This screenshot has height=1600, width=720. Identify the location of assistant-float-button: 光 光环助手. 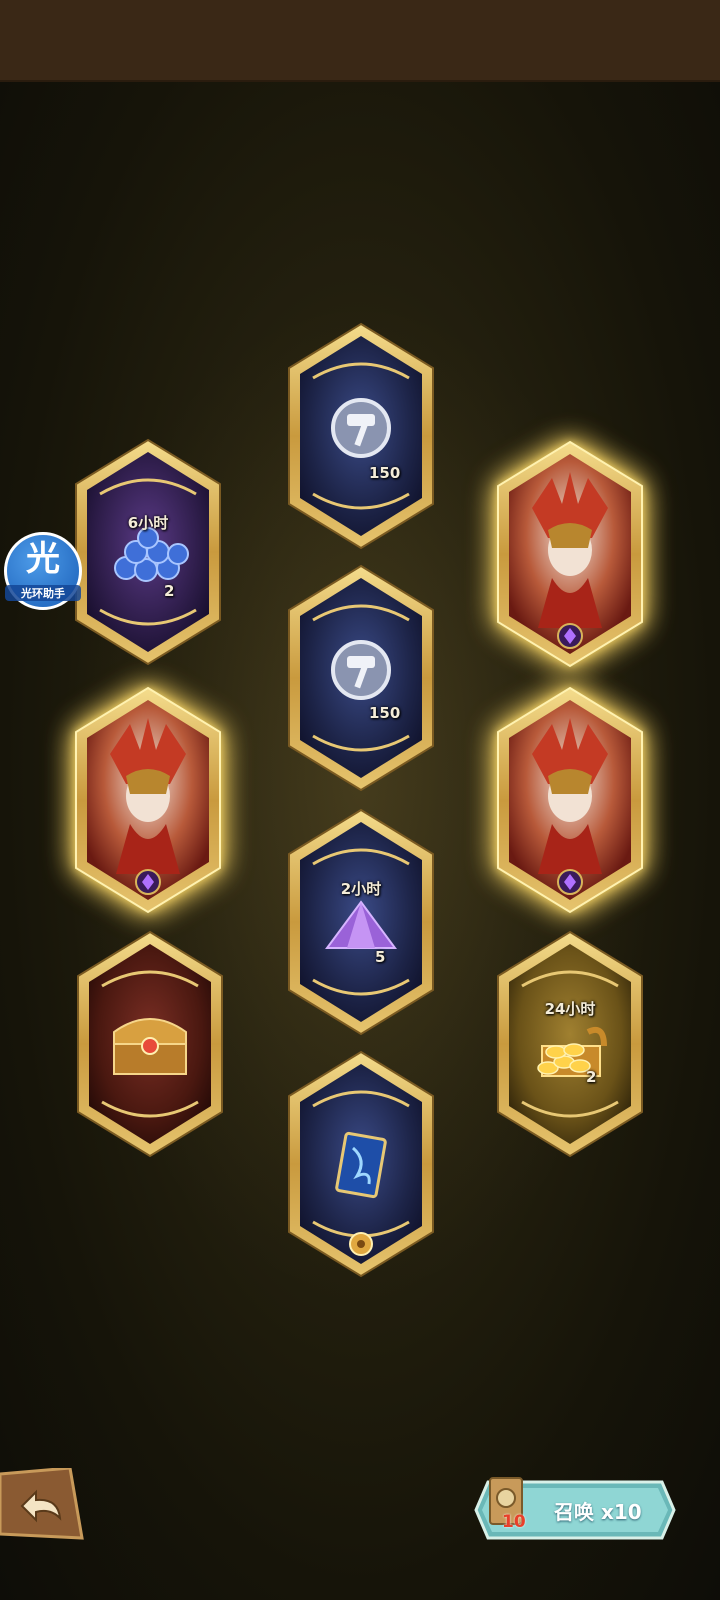
(43, 571).